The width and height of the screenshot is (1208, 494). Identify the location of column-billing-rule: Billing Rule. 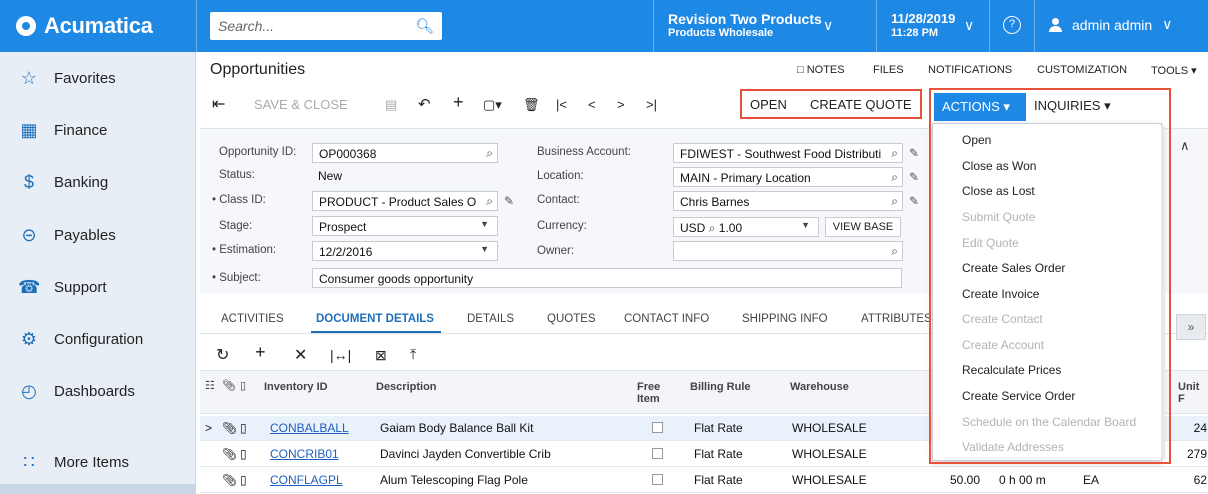
(720, 387).